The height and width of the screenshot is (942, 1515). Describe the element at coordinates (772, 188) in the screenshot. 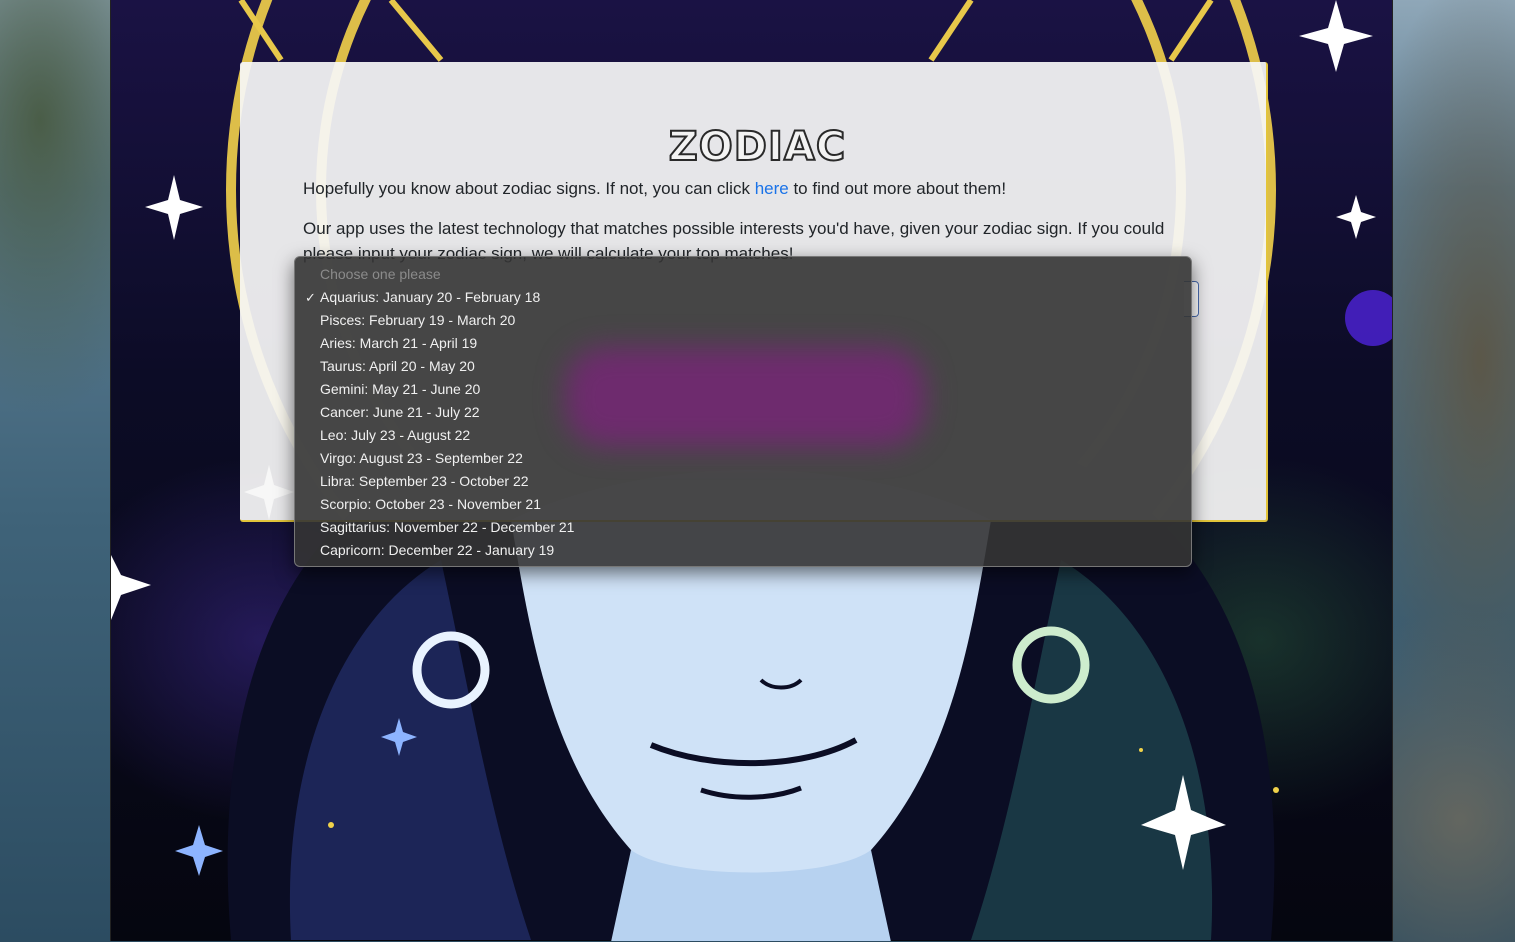

I see `learn-more-link: here` at that location.